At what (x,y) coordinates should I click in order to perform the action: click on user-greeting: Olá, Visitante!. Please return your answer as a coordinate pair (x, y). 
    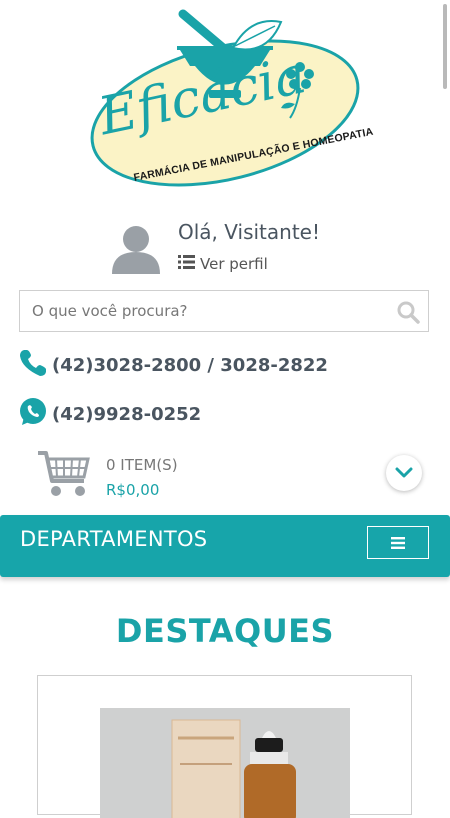
    Looking at the image, I should click on (249, 232).